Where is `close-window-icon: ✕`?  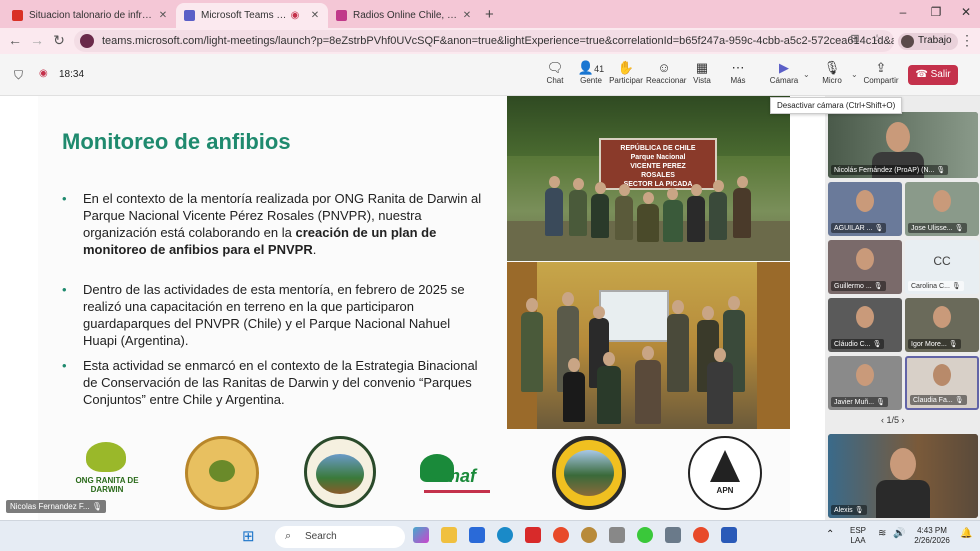 close-window-icon: ✕ is located at coordinates (966, 12).